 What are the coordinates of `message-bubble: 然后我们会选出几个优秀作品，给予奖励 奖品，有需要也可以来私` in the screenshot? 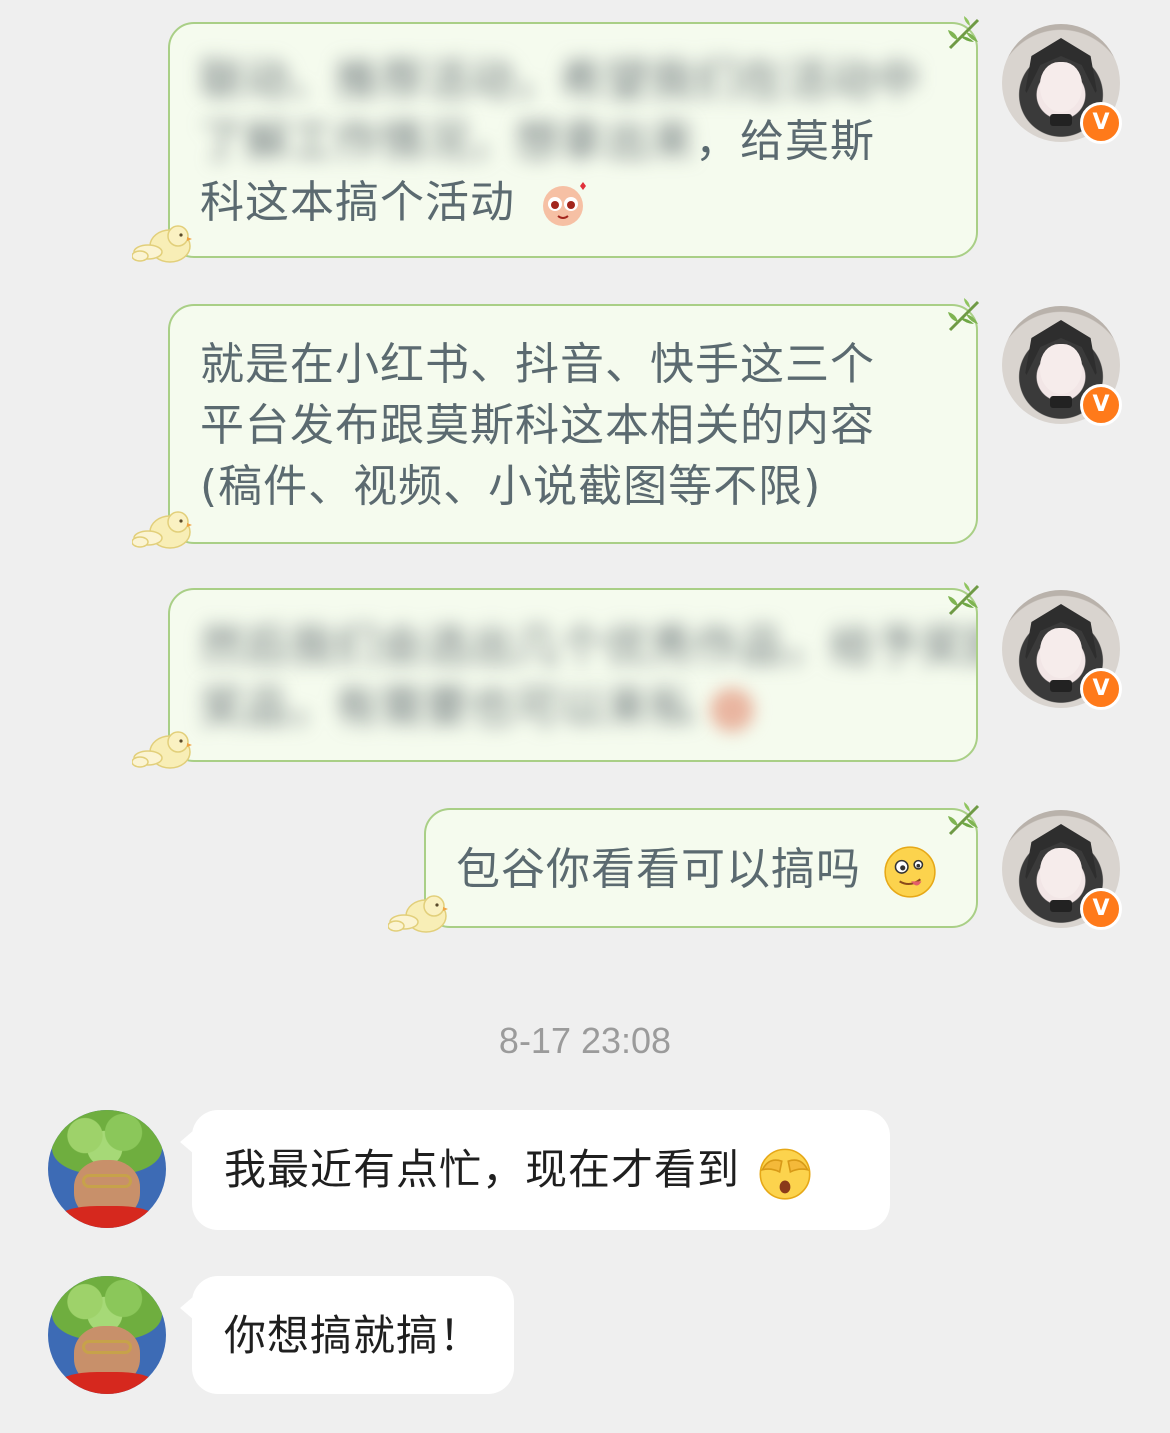 It's located at (573, 675).